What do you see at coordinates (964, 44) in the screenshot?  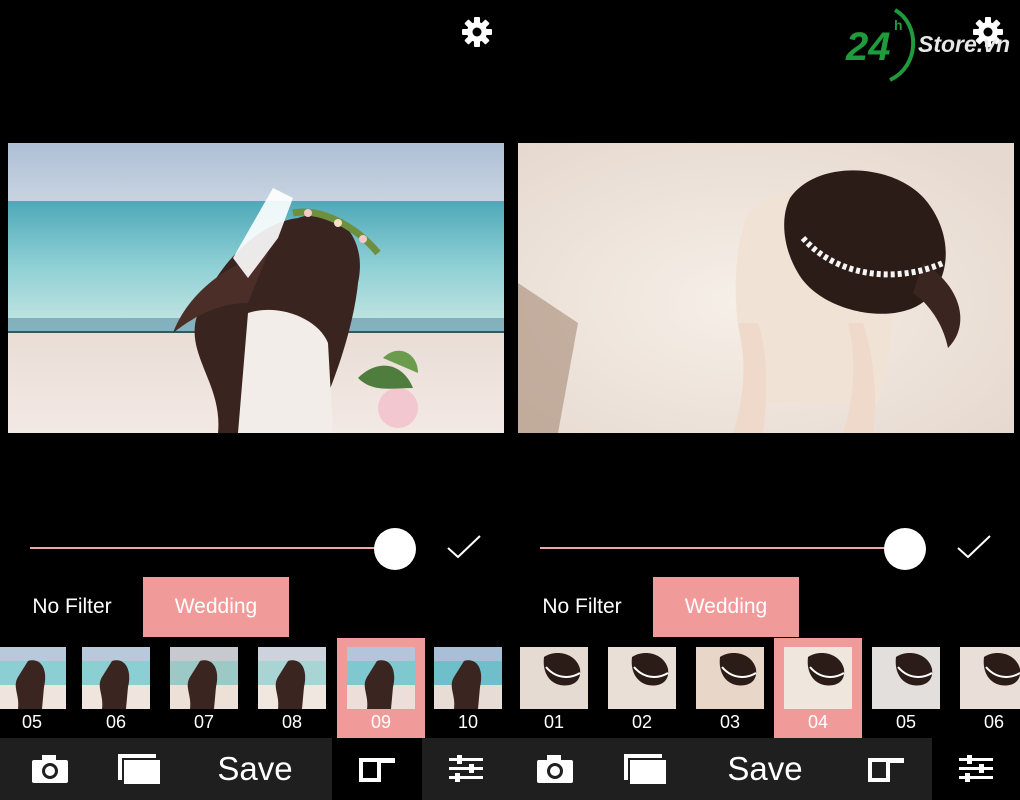 I see `logo-text: Store.vn` at bounding box center [964, 44].